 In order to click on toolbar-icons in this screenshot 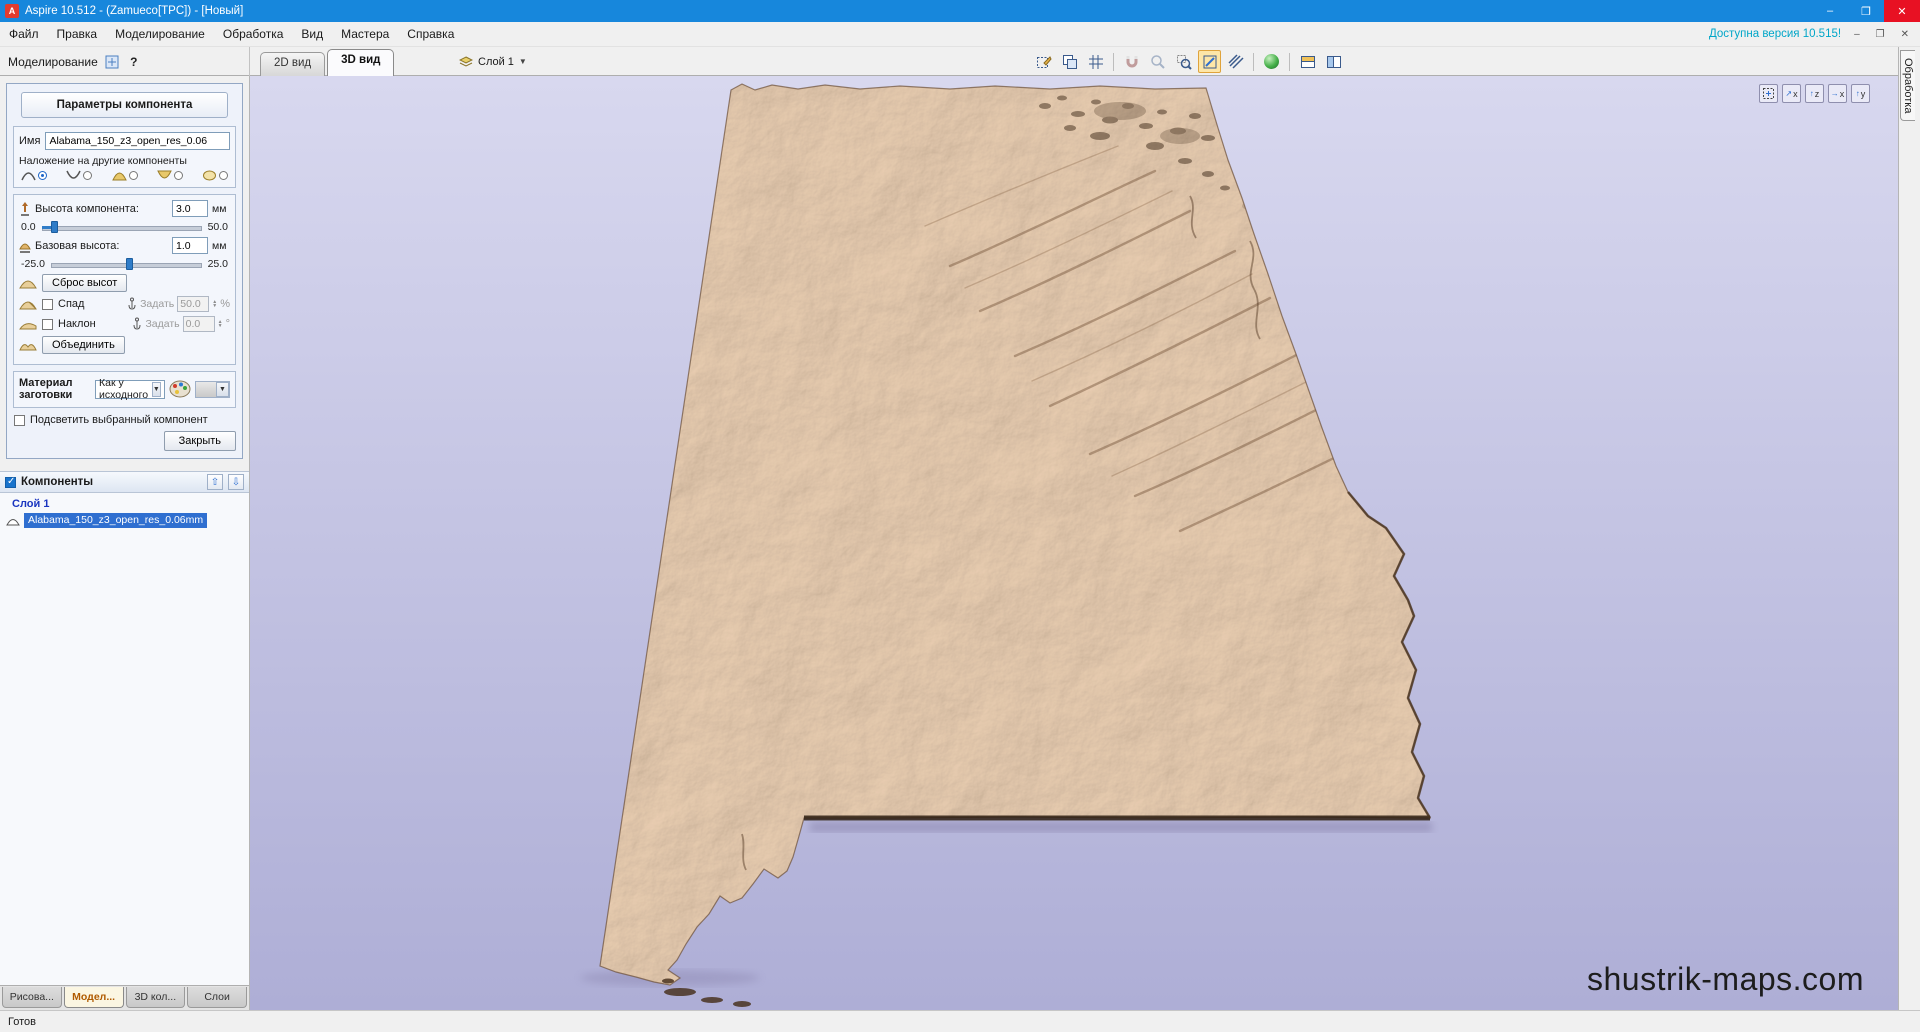, I will do `click(1188, 61)`.